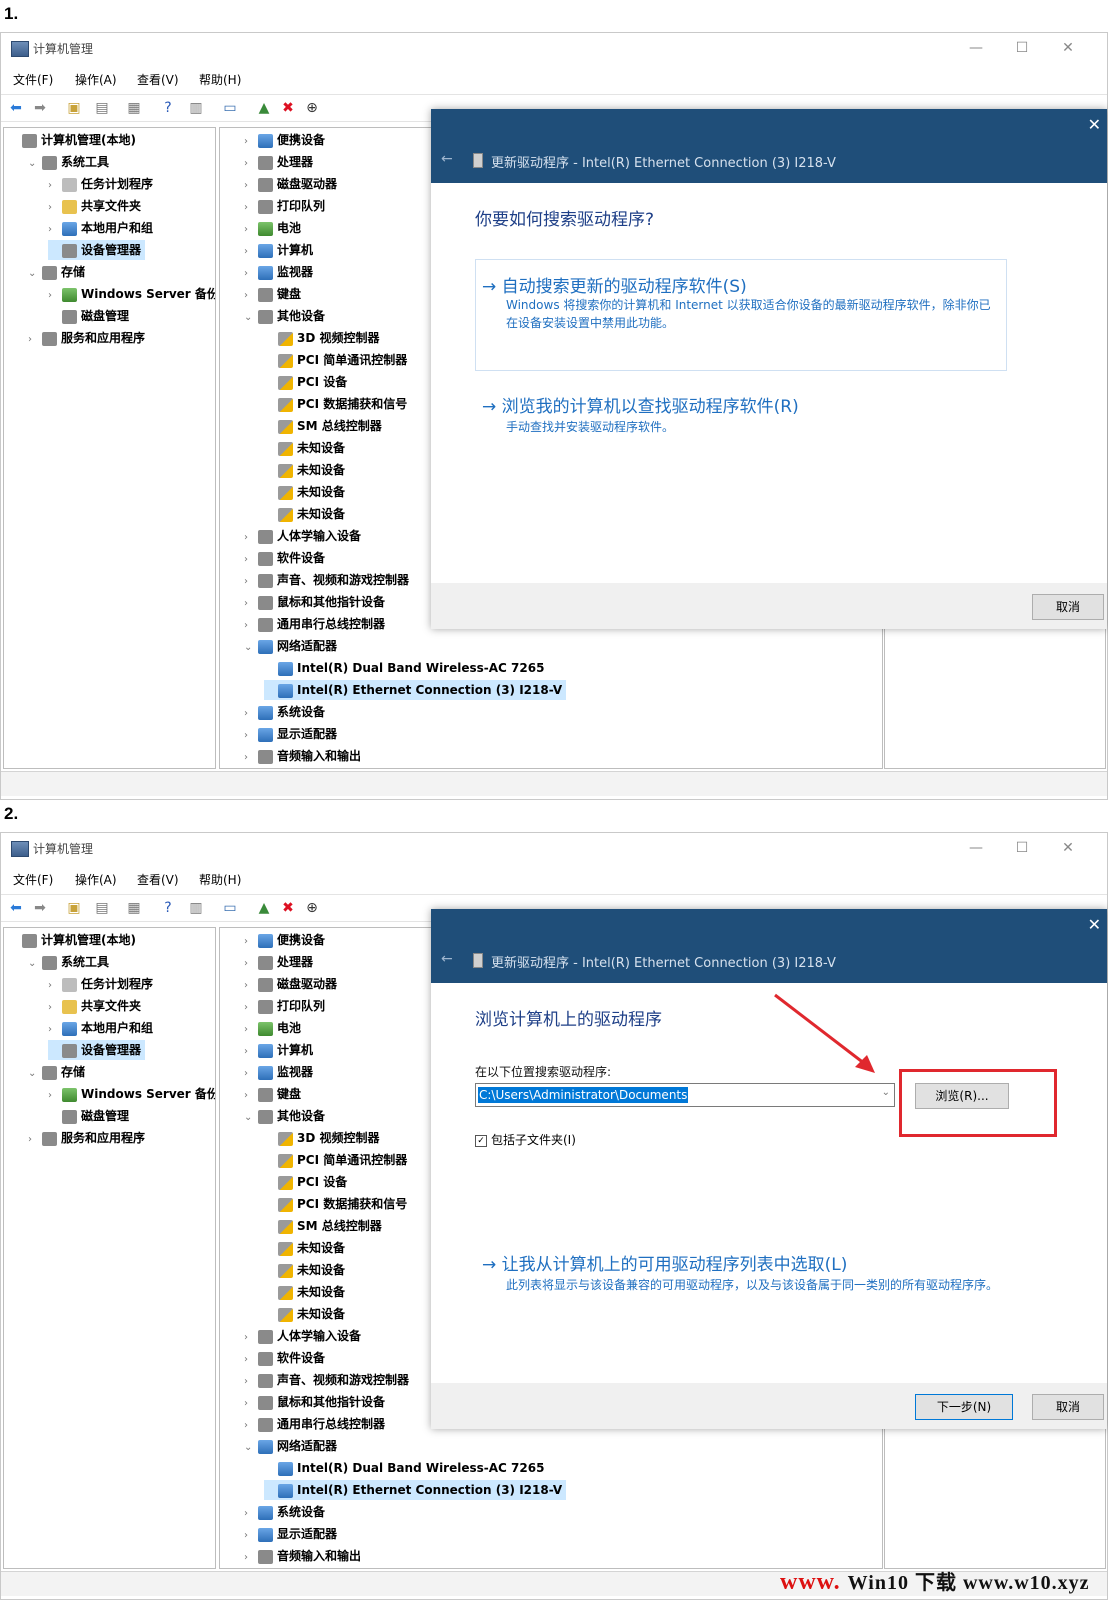  I want to click on tree-node: › 电池, so click(274, 228).